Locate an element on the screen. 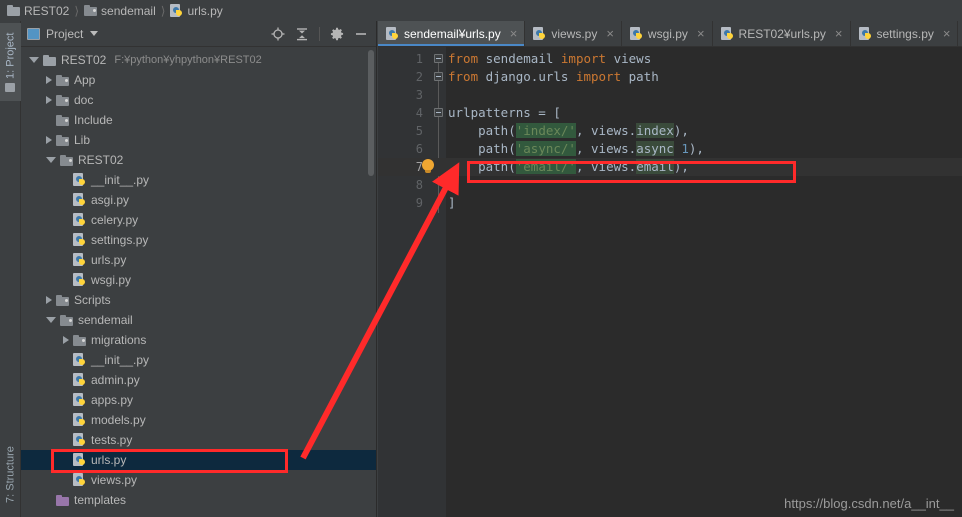  tree-row-label: REST02 is located at coordinates (84, 60).